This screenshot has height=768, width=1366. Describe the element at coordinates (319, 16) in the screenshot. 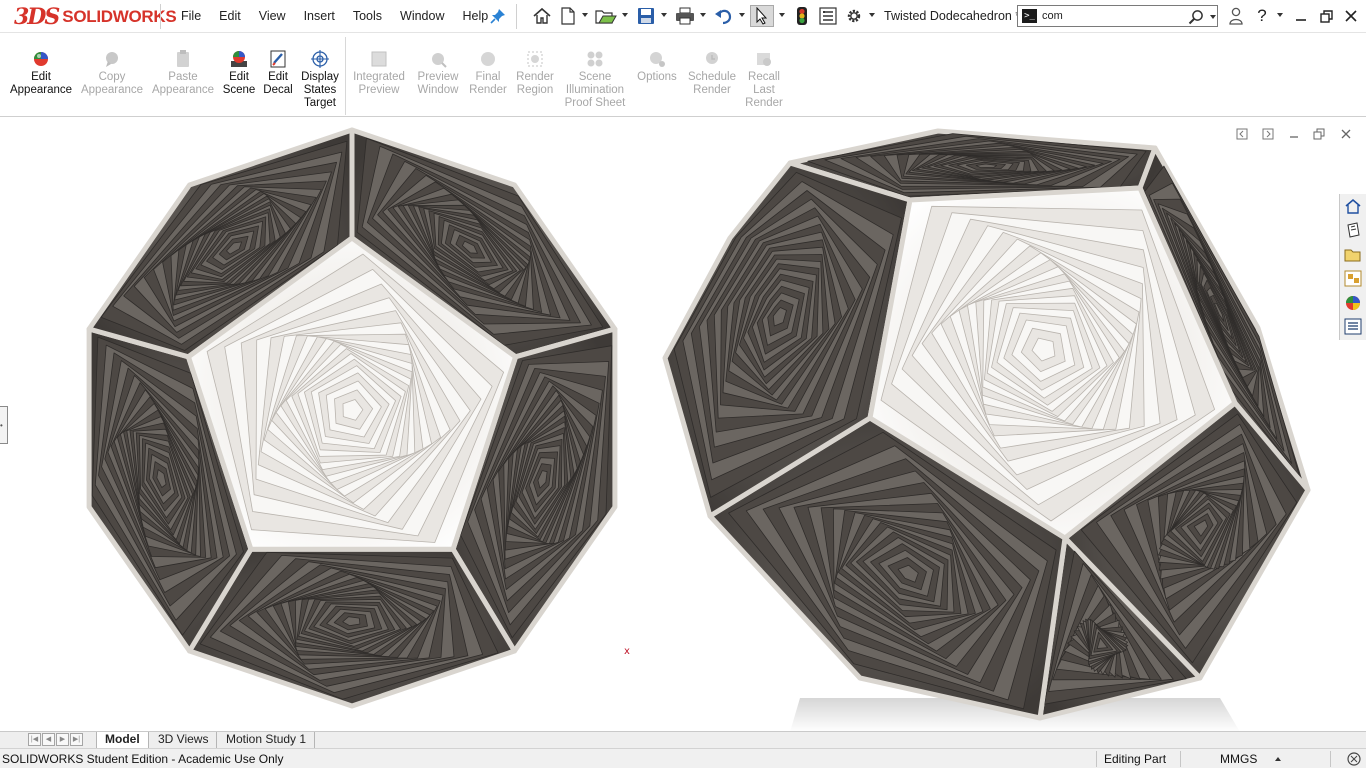

I see `menu-insert: Insert` at that location.